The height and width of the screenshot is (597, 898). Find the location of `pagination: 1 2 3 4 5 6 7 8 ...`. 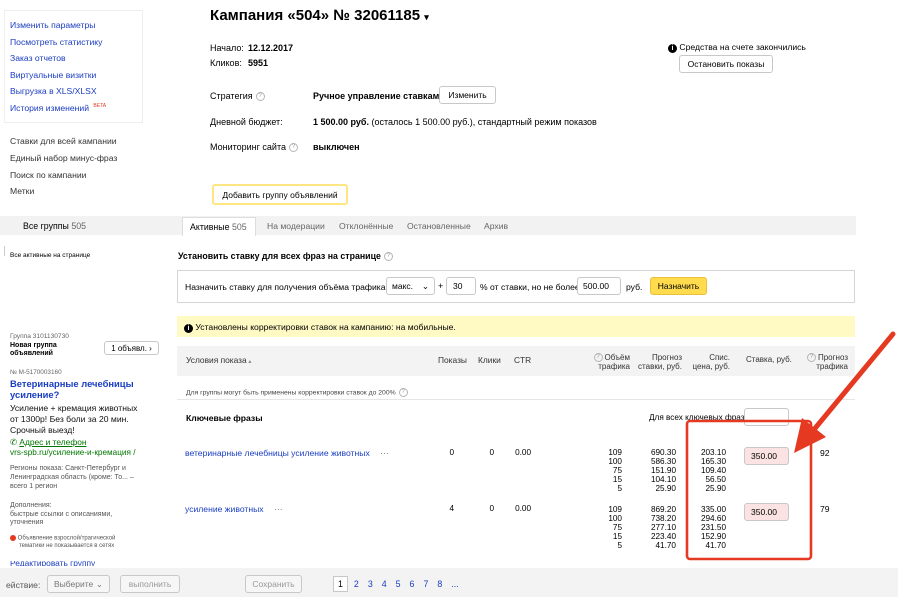

pagination: 1 2 3 4 5 6 7 8 ... is located at coordinates (396, 584).